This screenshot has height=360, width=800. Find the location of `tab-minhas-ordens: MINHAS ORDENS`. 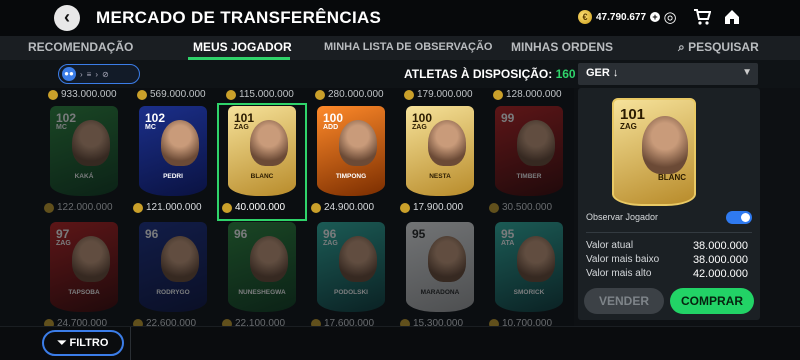

tab-minhas-ordens: MINHAS ORDENS is located at coordinates (562, 47).